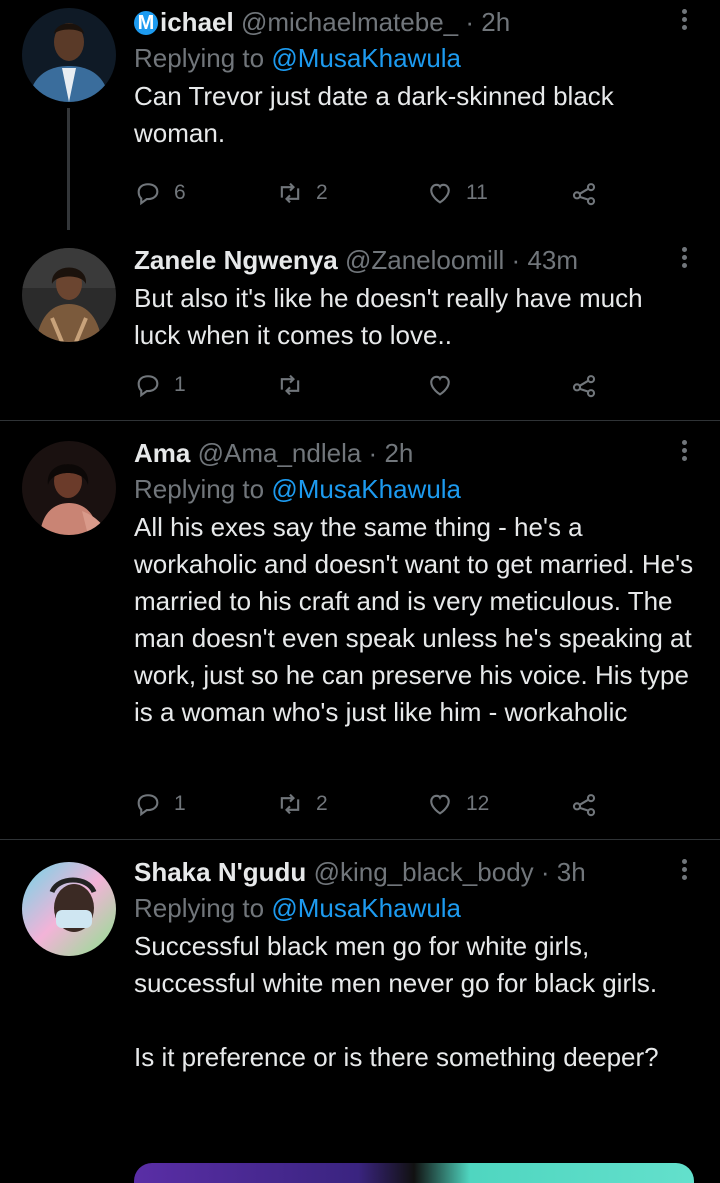  I want to click on like-count: 12, so click(478, 803).